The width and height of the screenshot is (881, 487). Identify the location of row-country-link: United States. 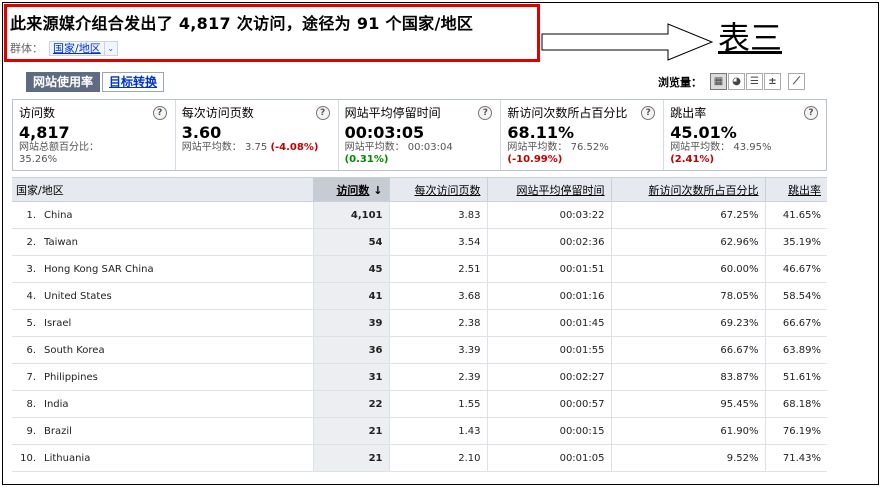
(176, 296).